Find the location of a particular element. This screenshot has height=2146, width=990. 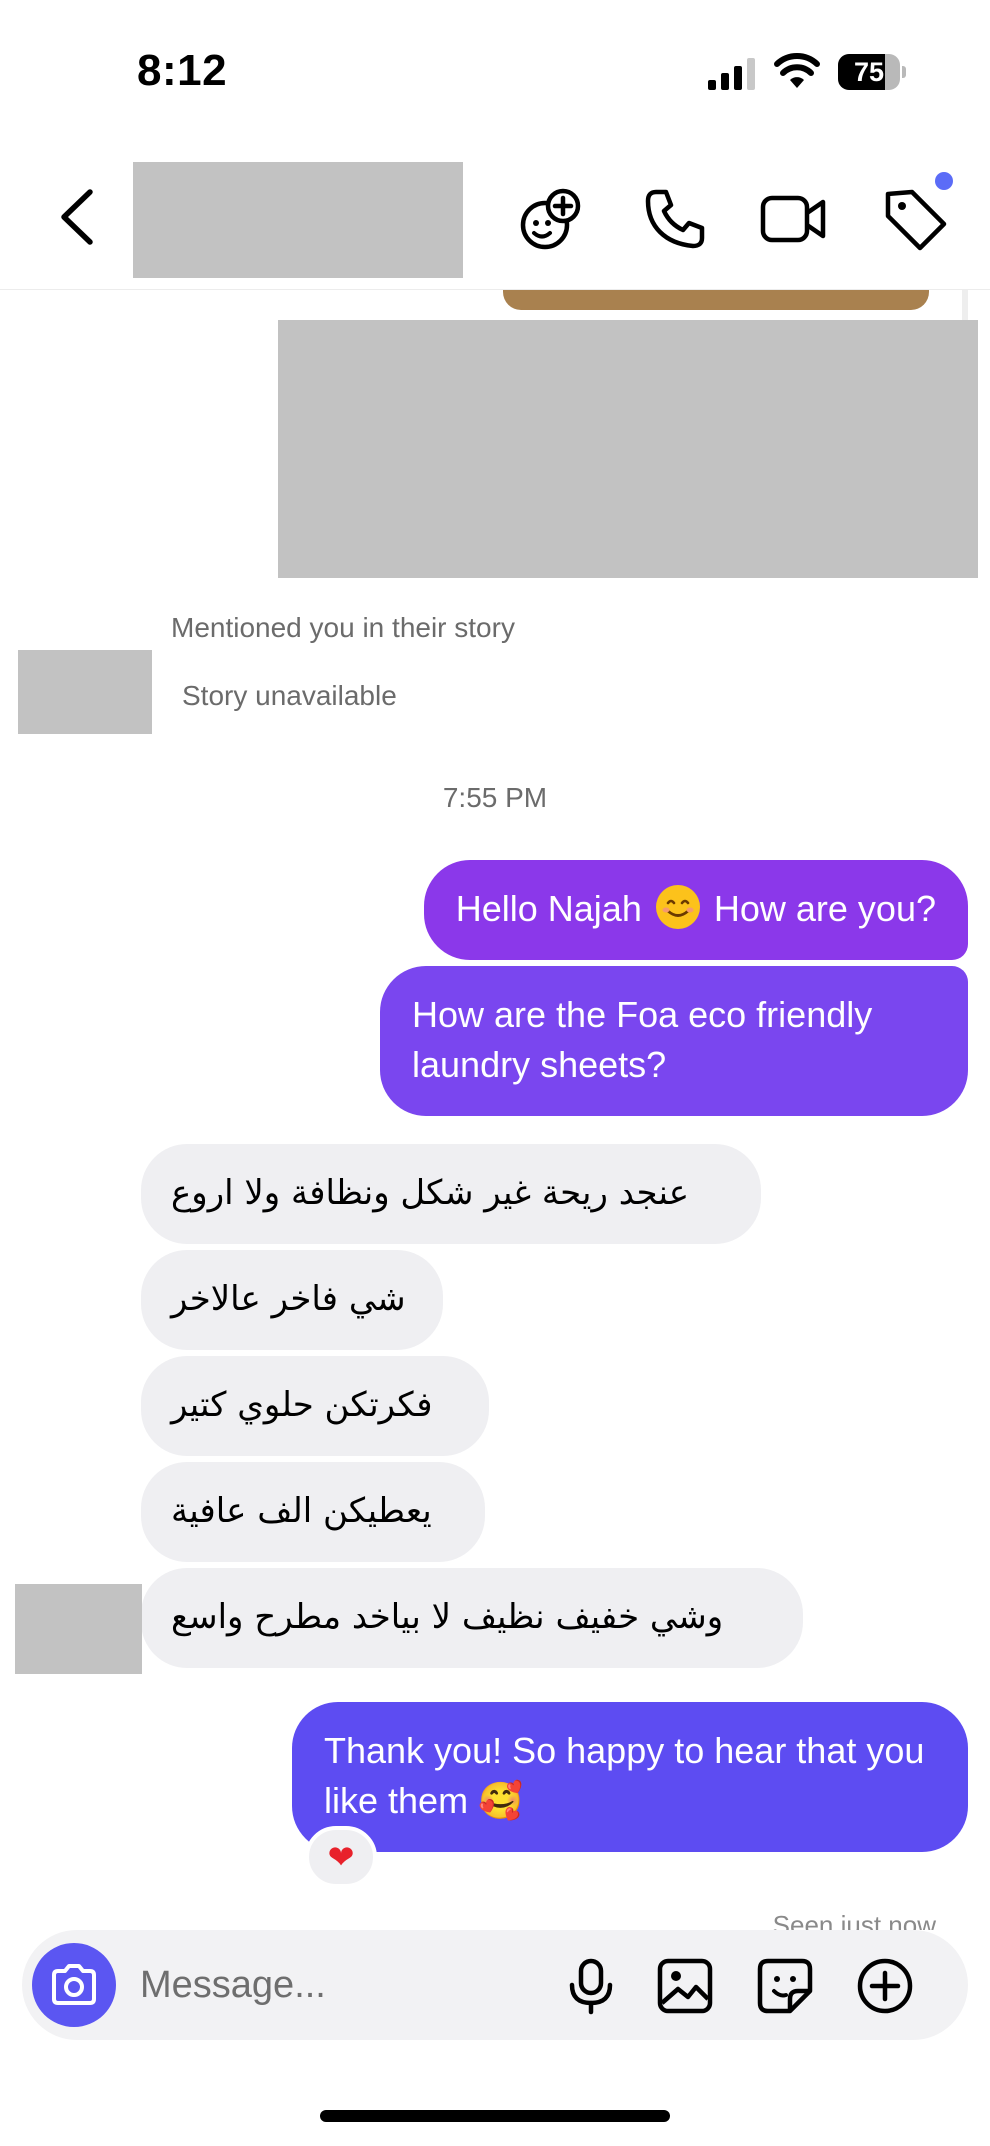

outgoing-message: Hello Najah How are you? is located at coordinates (695, 910).